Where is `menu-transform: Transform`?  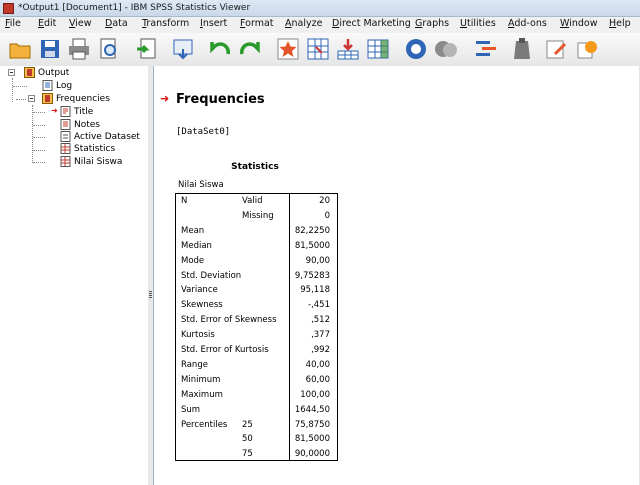 menu-transform: Transform is located at coordinates (165, 23).